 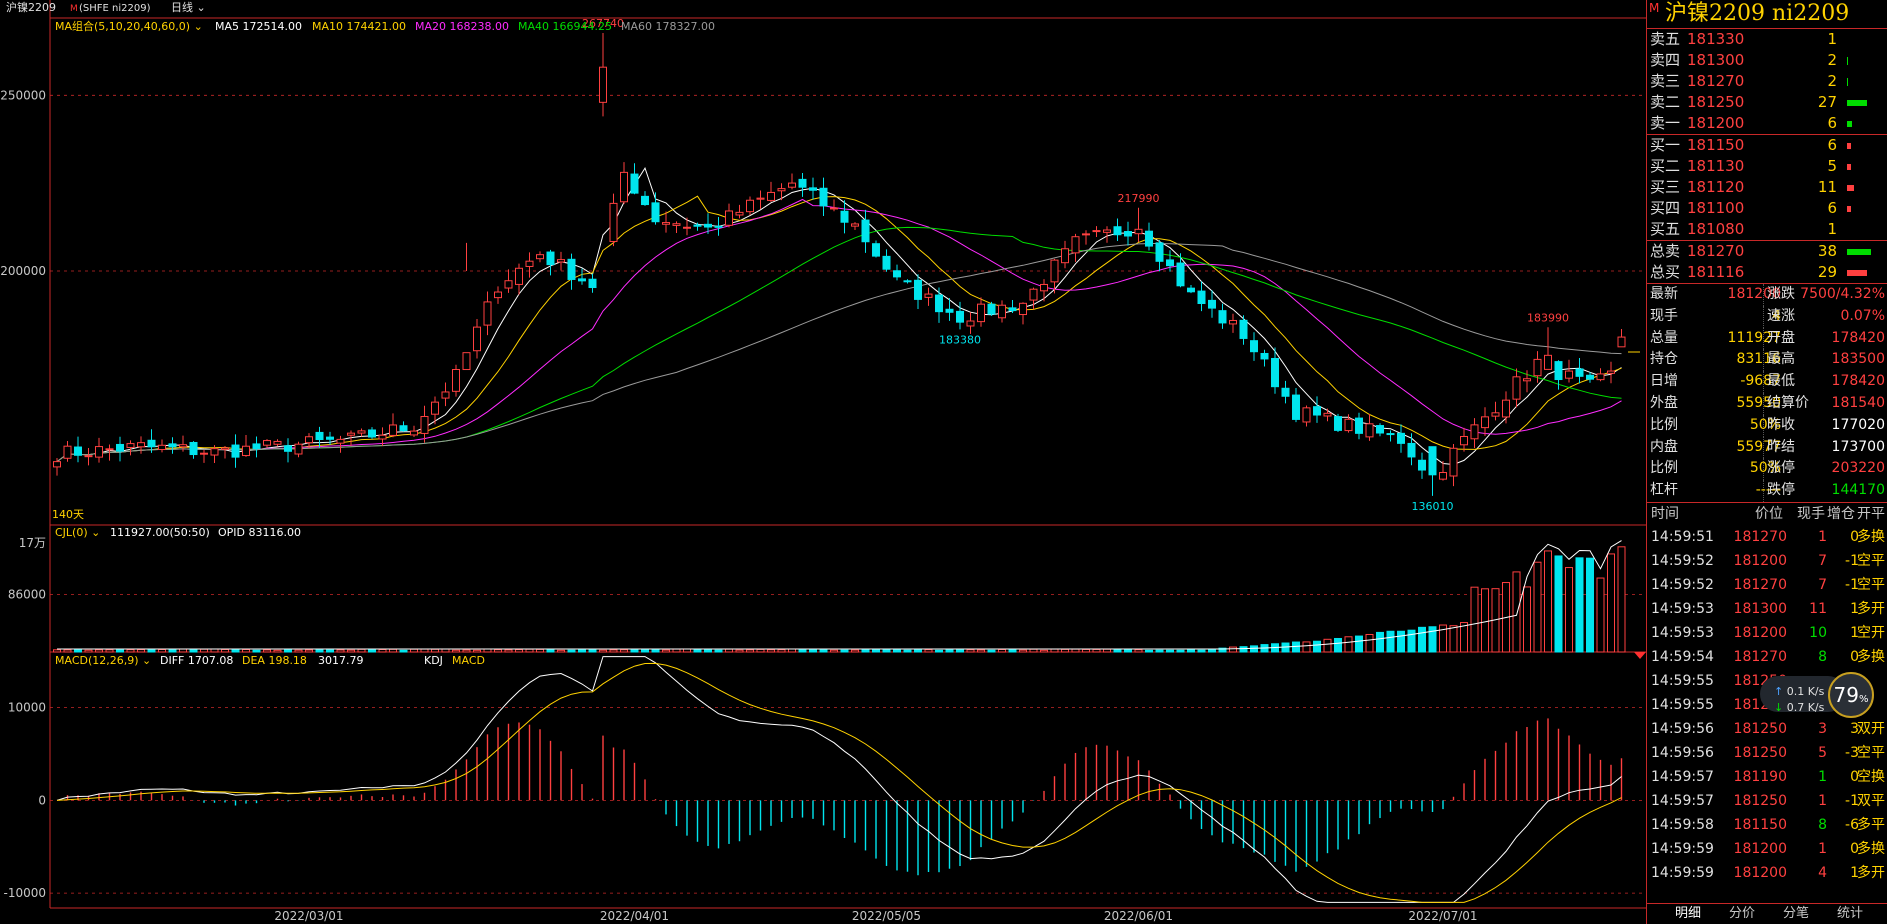 What do you see at coordinates (27, 708) in the screenshot?
I see `macd-tick-label: 10000` at bounding box center [27, 708].